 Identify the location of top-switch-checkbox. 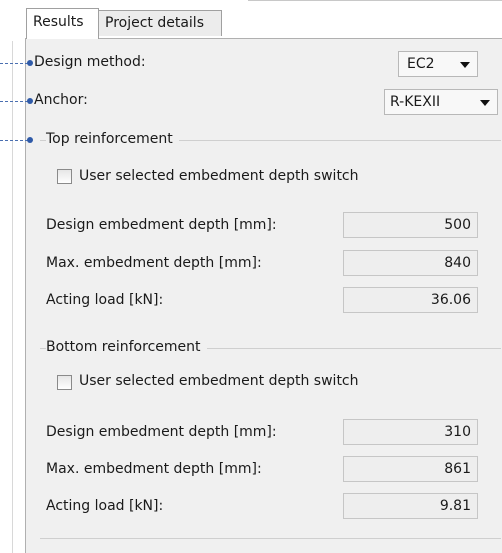
(64, 176).